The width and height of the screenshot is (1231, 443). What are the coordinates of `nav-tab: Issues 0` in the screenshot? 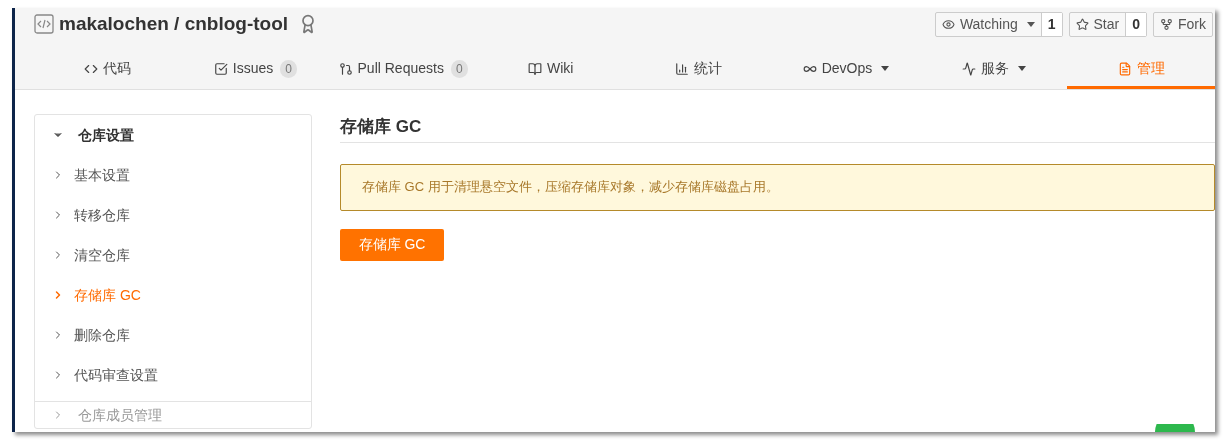 It's located at (255, 70).